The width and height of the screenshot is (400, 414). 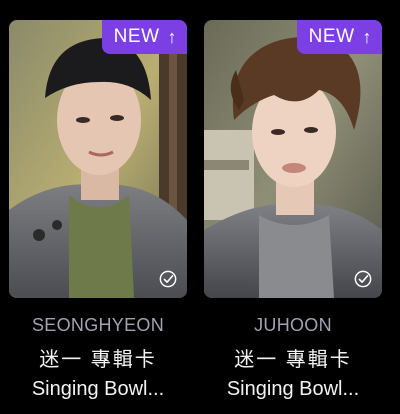 I want to click on member-name: SEONGHYEON, so click(x=98, y=325).